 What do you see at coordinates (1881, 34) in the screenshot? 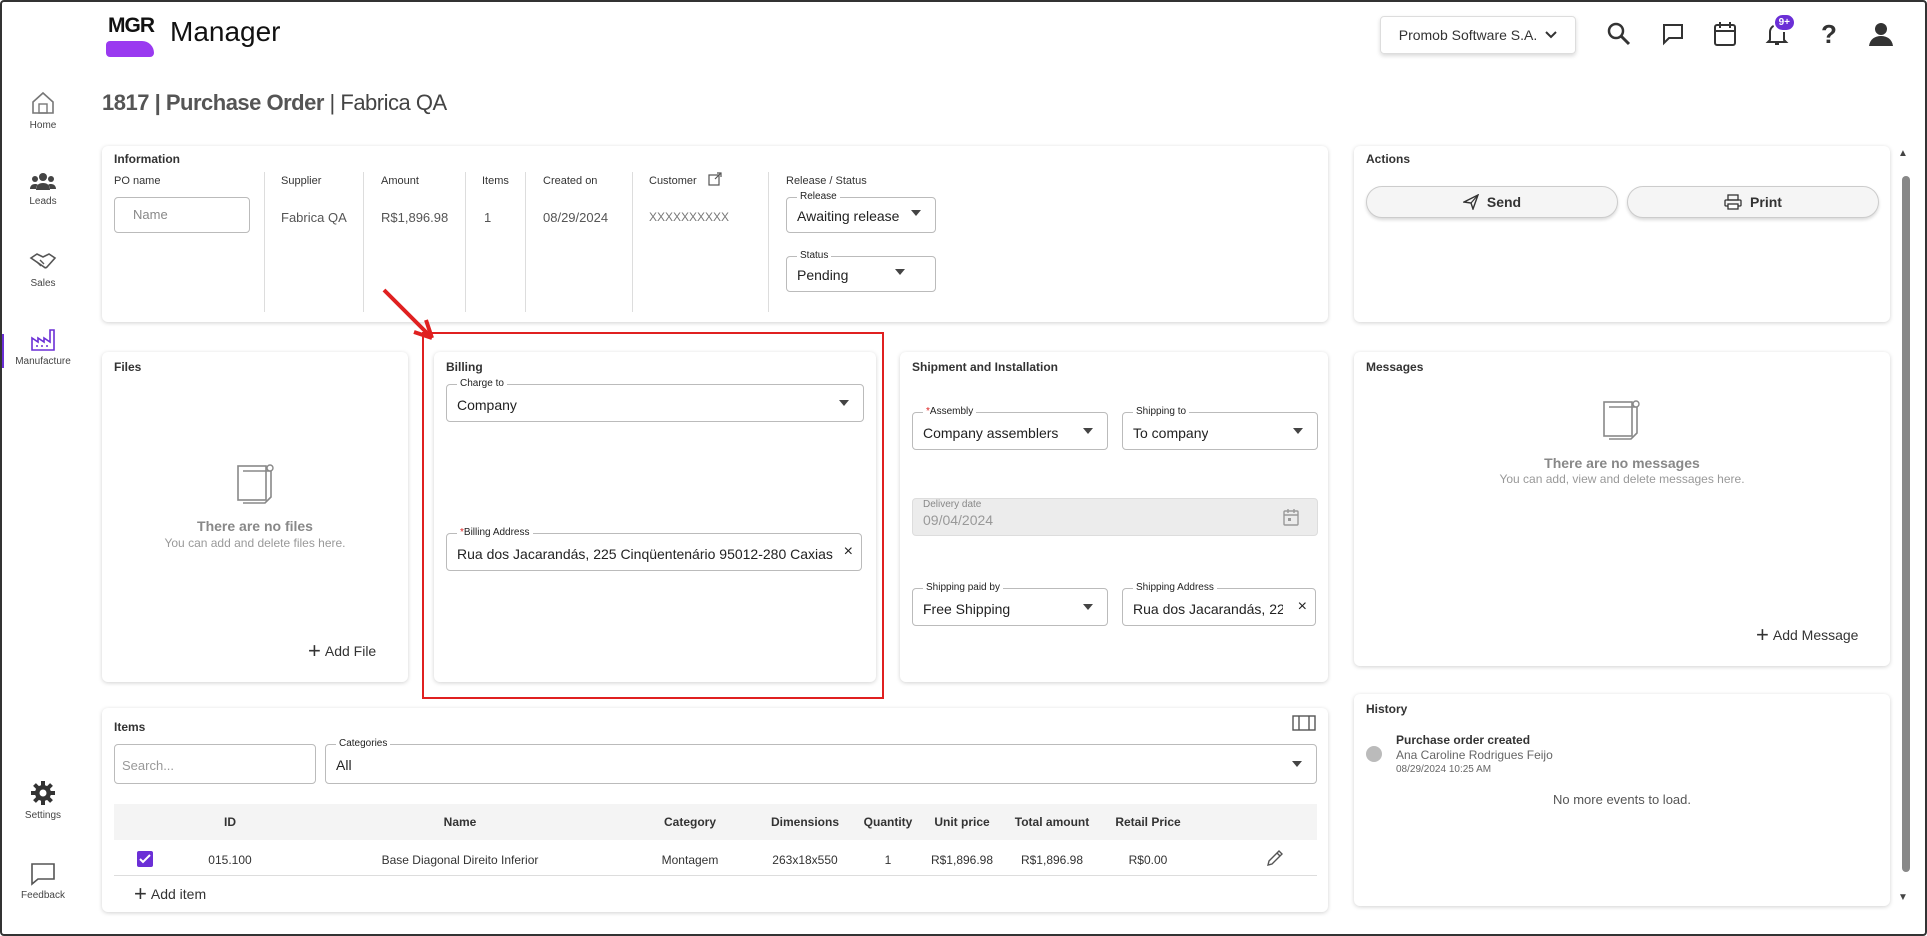
I see `user-icon` at bounding box center [1881, 34].